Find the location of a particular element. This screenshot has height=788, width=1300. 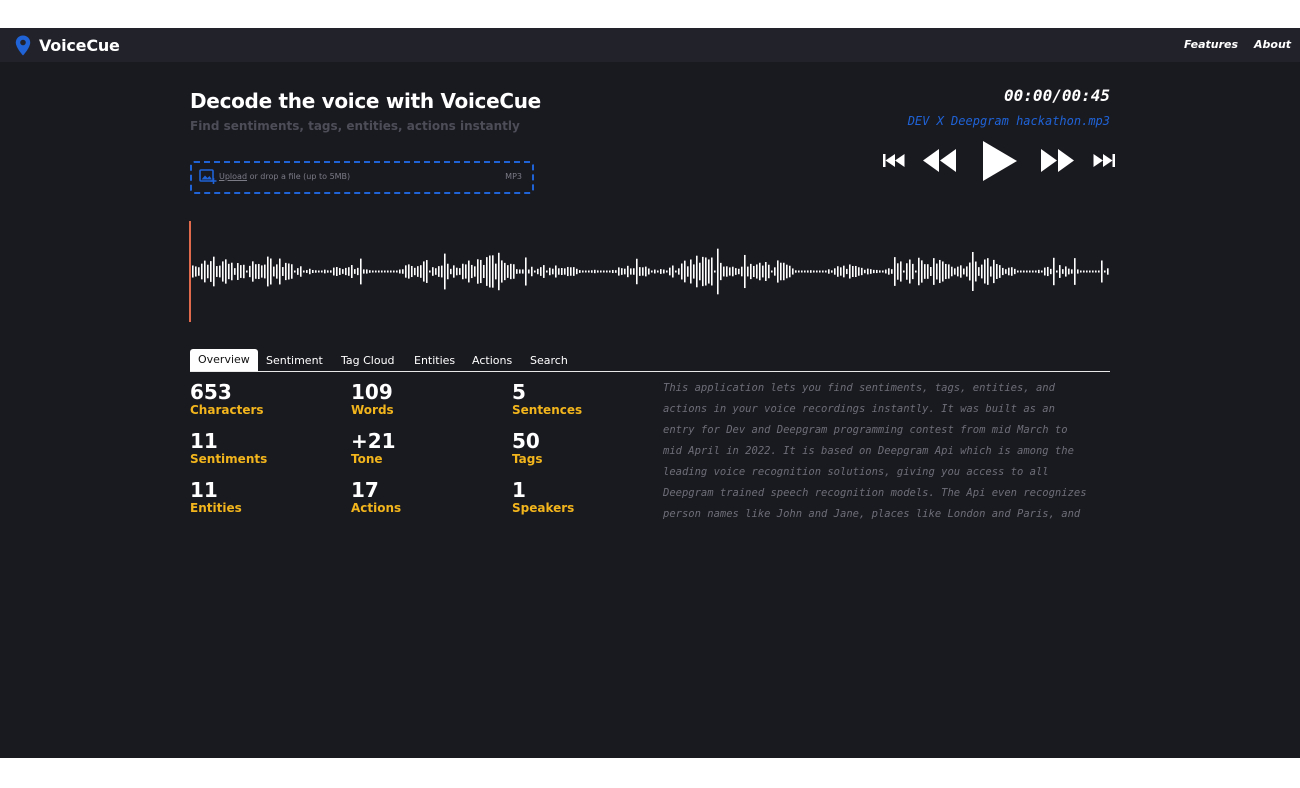

page-title: Decode the voice with VoiceCue is located at coordinates (365, 101).